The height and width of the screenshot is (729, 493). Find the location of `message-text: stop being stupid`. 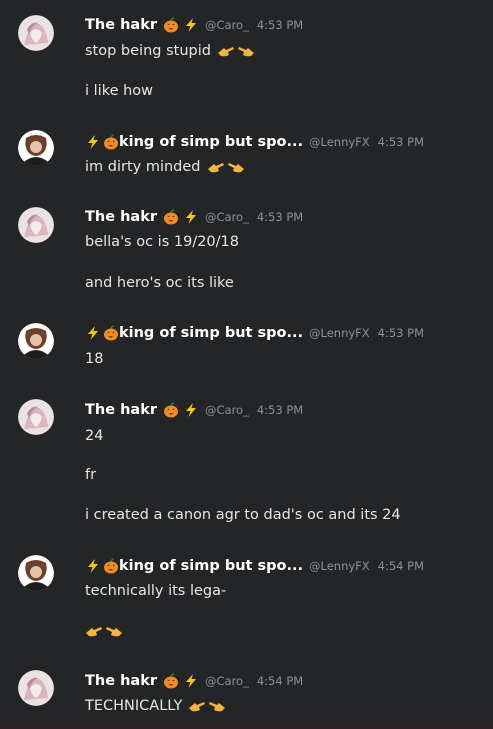

message-text: stop being stupid is located at coordinates (148, 51).